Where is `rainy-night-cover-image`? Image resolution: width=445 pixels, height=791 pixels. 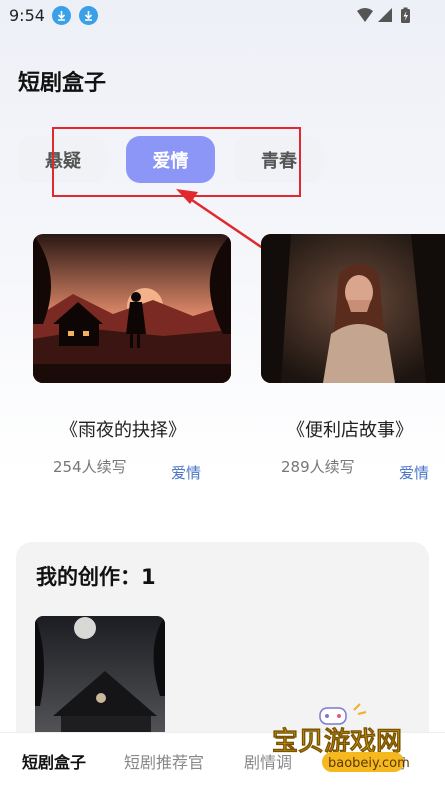 rainy-night-cover-image is located at coordinates (132, 308).